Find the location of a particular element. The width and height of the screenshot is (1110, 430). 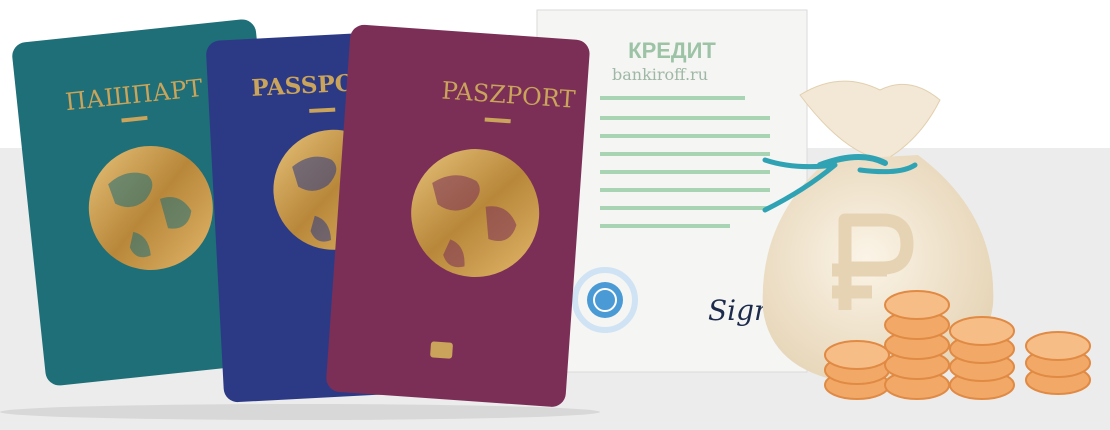

document-title: КРЕДИТ is located at coordinates (672, 50).